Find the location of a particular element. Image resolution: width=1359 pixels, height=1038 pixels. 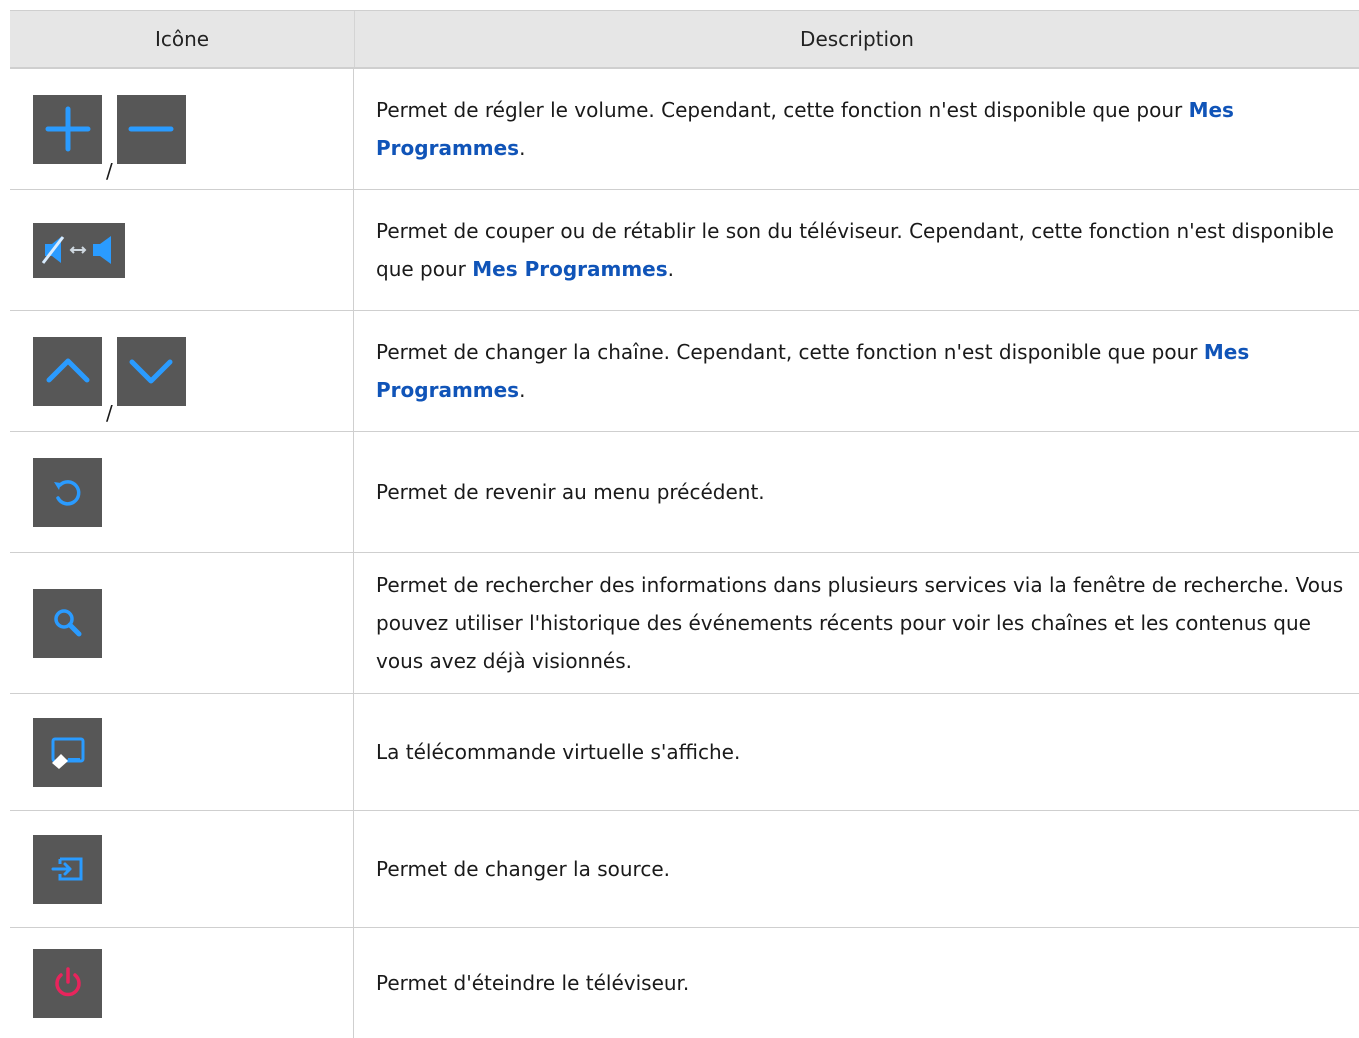

volume-up-button is located at coordinates (67, 129).